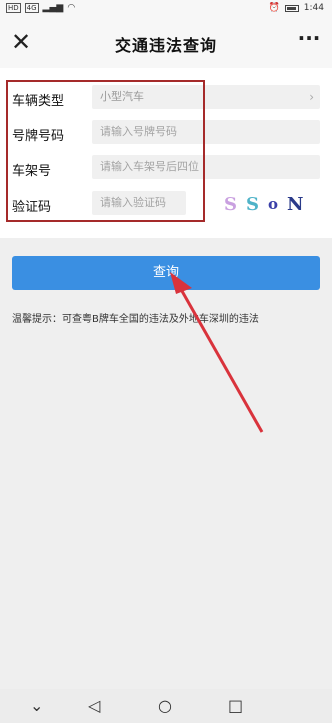  I want to click on vehicle-type-value: 小型汽车, so click(122, 96).